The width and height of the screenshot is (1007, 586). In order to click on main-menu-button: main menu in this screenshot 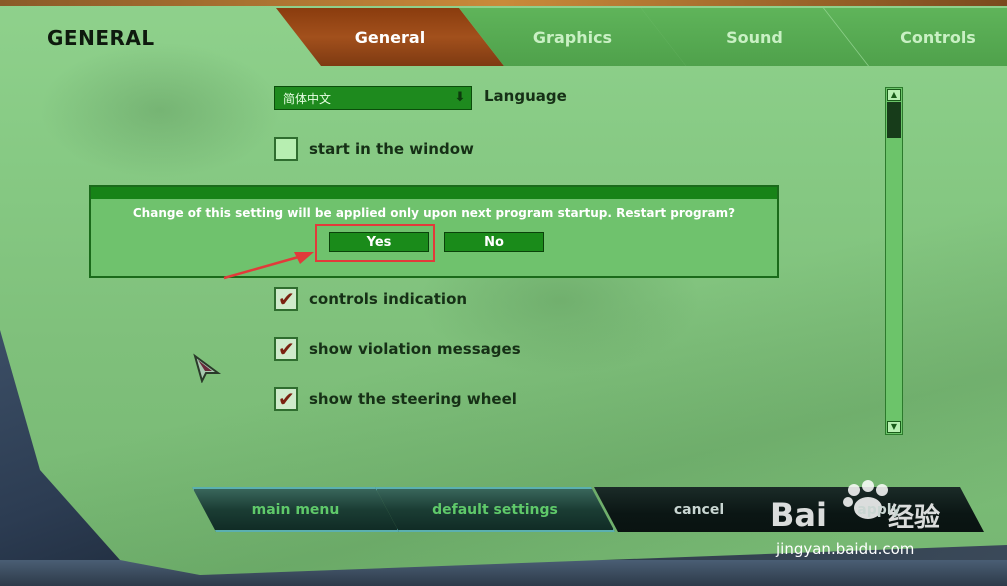, I will do `click(295, 509)`.